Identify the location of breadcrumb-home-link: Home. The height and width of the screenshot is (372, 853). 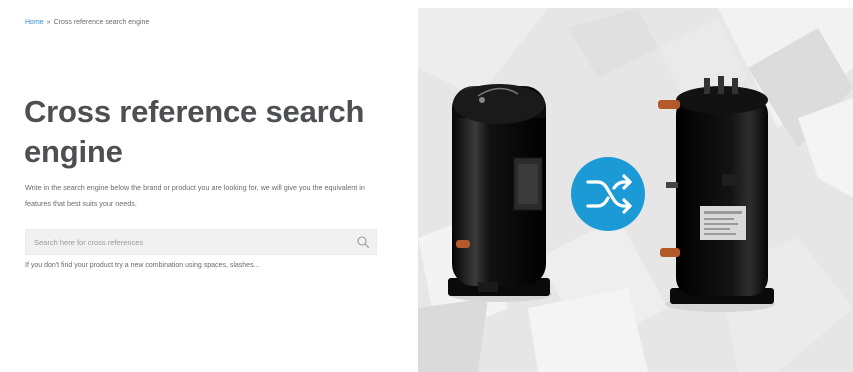
(34, 22).